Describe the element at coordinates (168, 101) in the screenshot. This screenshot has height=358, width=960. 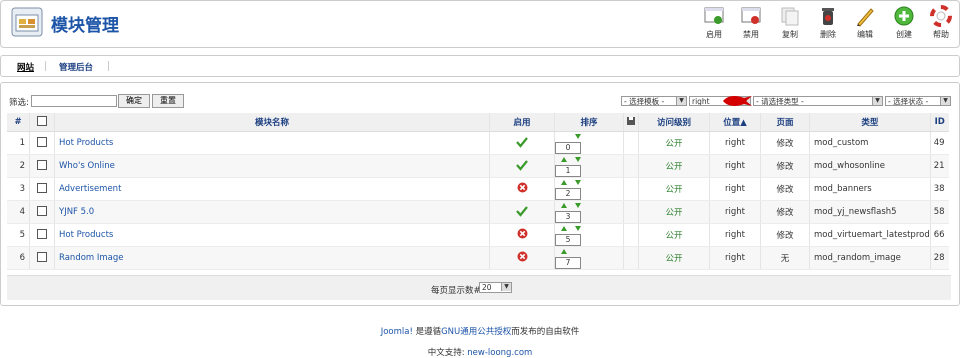
I see `filter-reset-button: 重置` at that location.